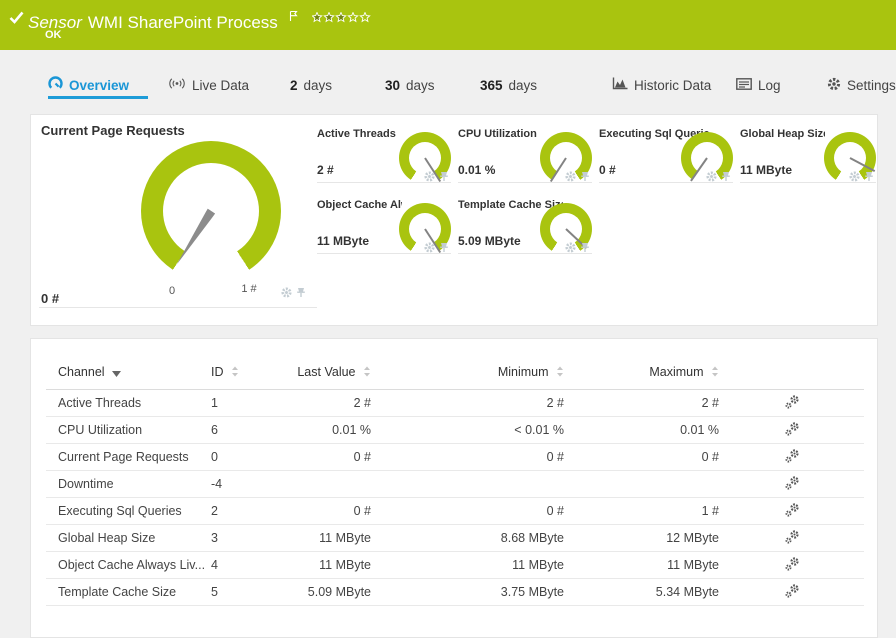 The image size is (896, 638). What do you see at coordinates (325, 170) in the screenshot?
I see `gauge-value: 2 #` at bounding box center [325, 170].